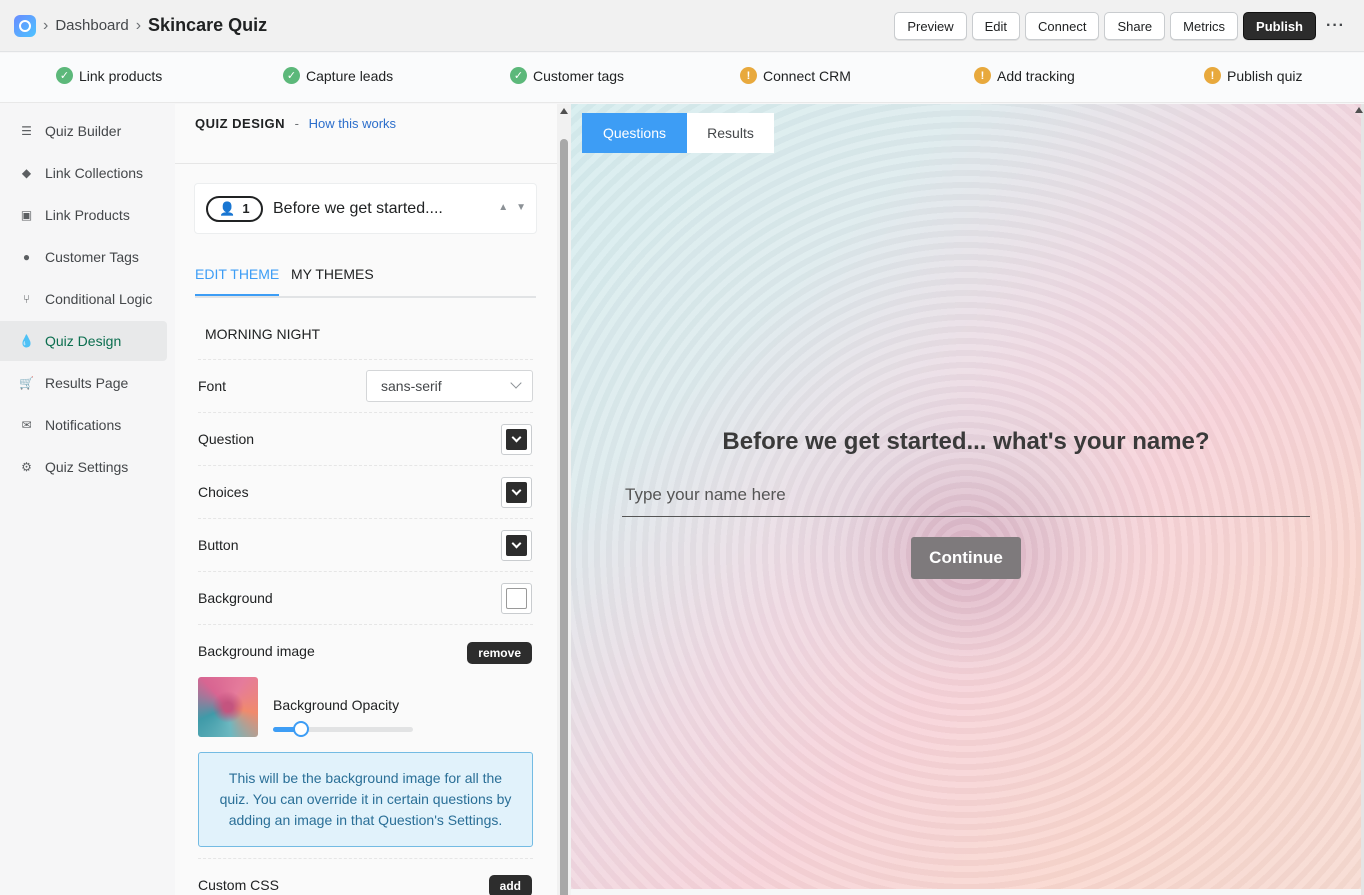 The width and height of the screenshot is (1364, 895). Describe the element at coordinates (1135, 26) in the screenshot. I see `share-button: Share` at that location.